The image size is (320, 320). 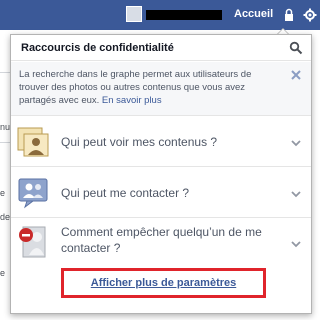 I want to click on profile-name-redacted, so click(x=184, y=15).